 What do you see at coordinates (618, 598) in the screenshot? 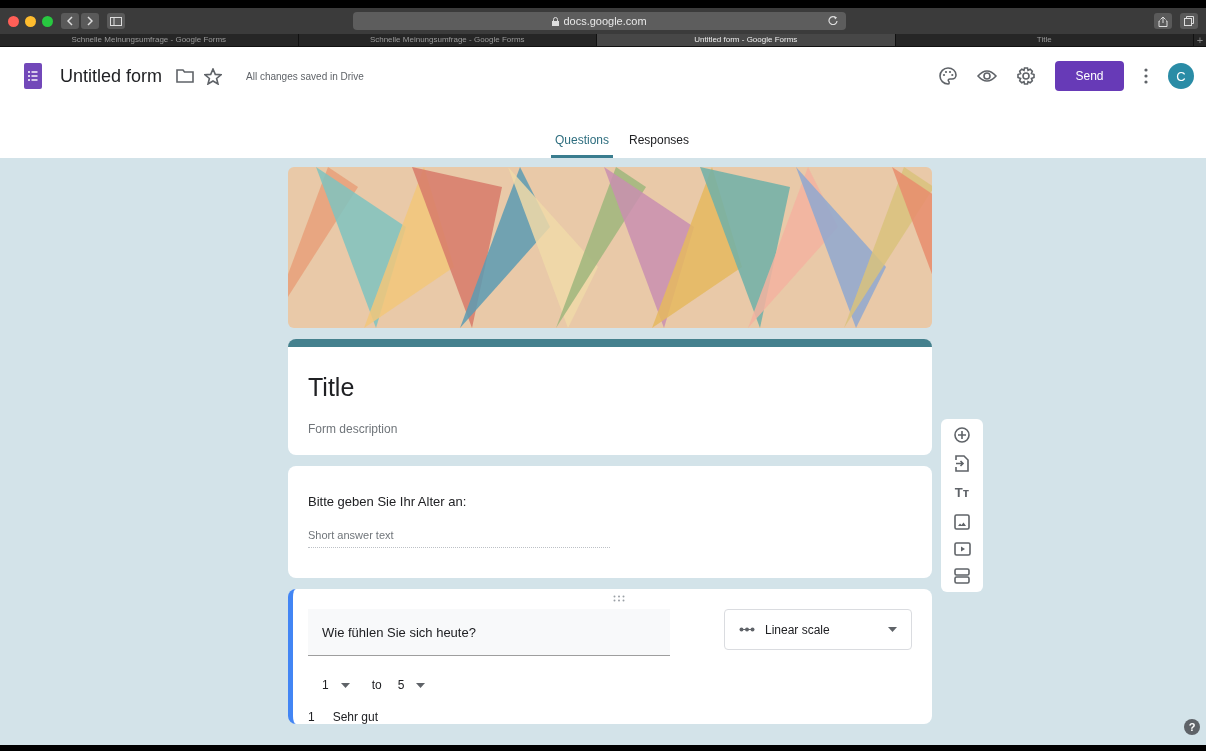
I see `drag-handle-icon` at bounding box center [618, 598].